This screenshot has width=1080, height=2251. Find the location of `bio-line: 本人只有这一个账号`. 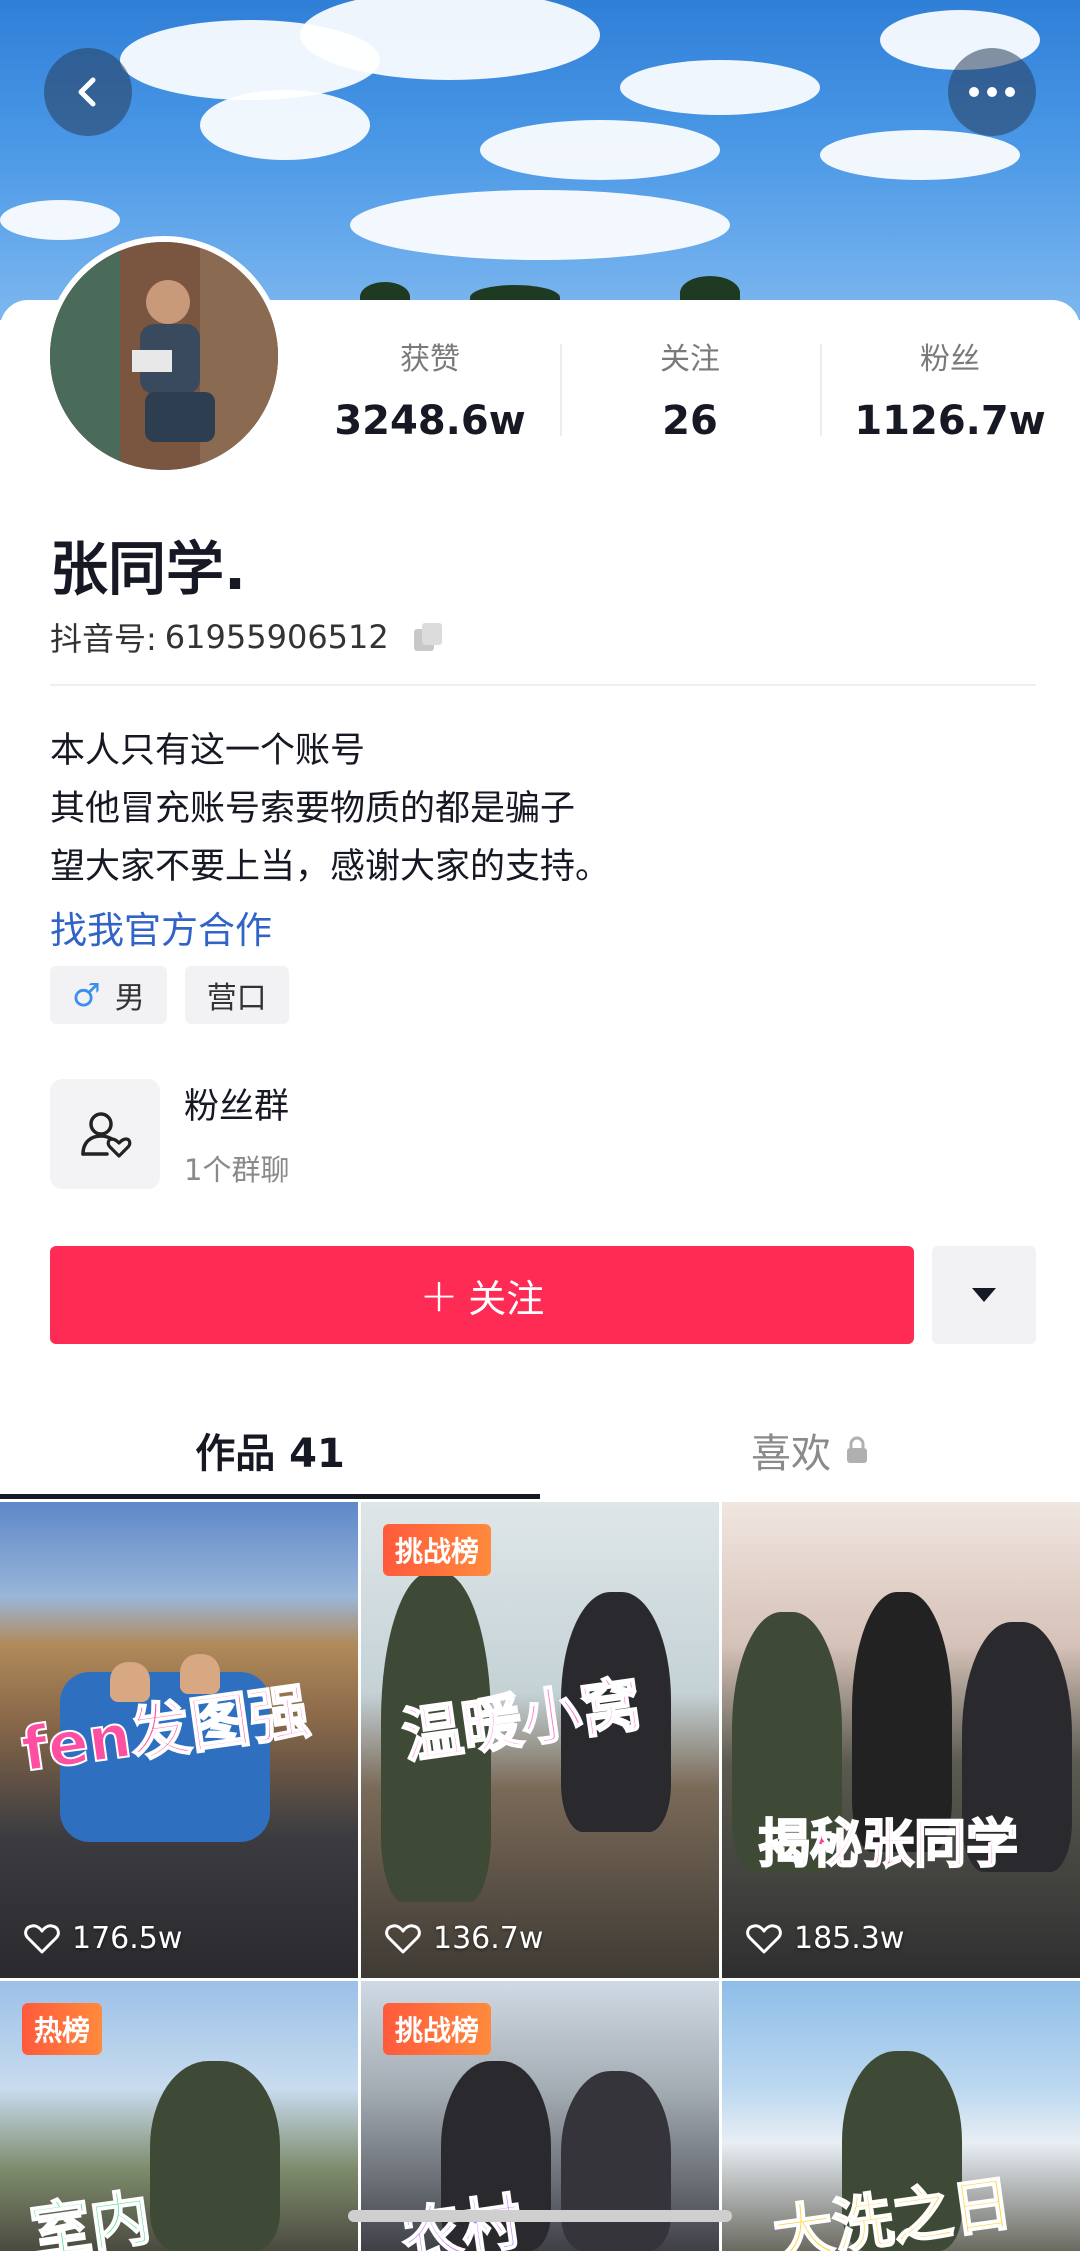

bio-line: 本人只有这一个账号 is located at coordinates (208, 751).